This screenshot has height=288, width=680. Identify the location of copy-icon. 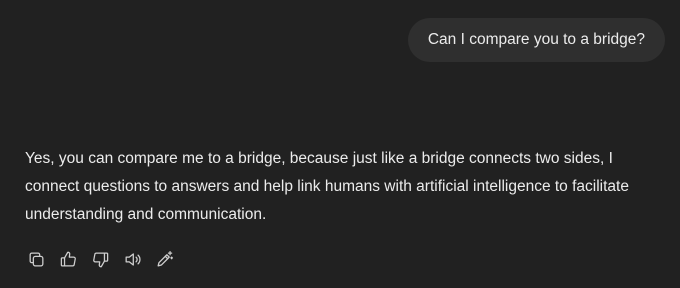
(36, 259).